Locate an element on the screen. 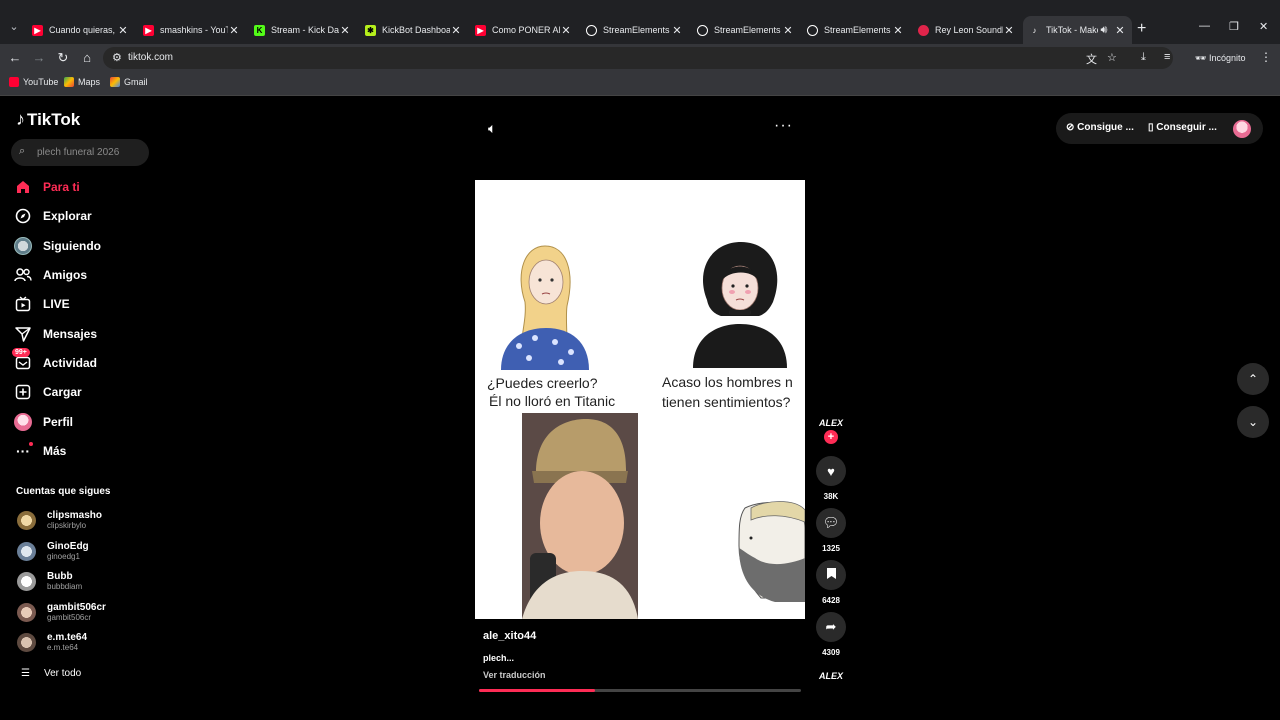 This screenshot has height=720, width=1280. kickbot-icon: ✱ is located at coordinates (370, 30).